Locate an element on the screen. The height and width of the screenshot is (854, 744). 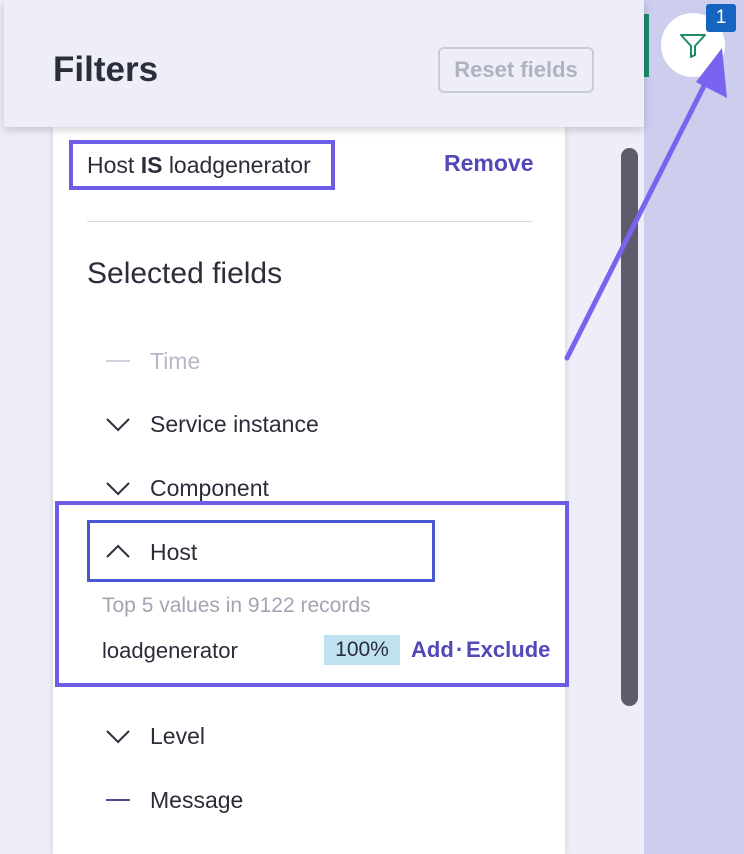
exclude-value-link: Exclude is located at coordinates (508, 650).